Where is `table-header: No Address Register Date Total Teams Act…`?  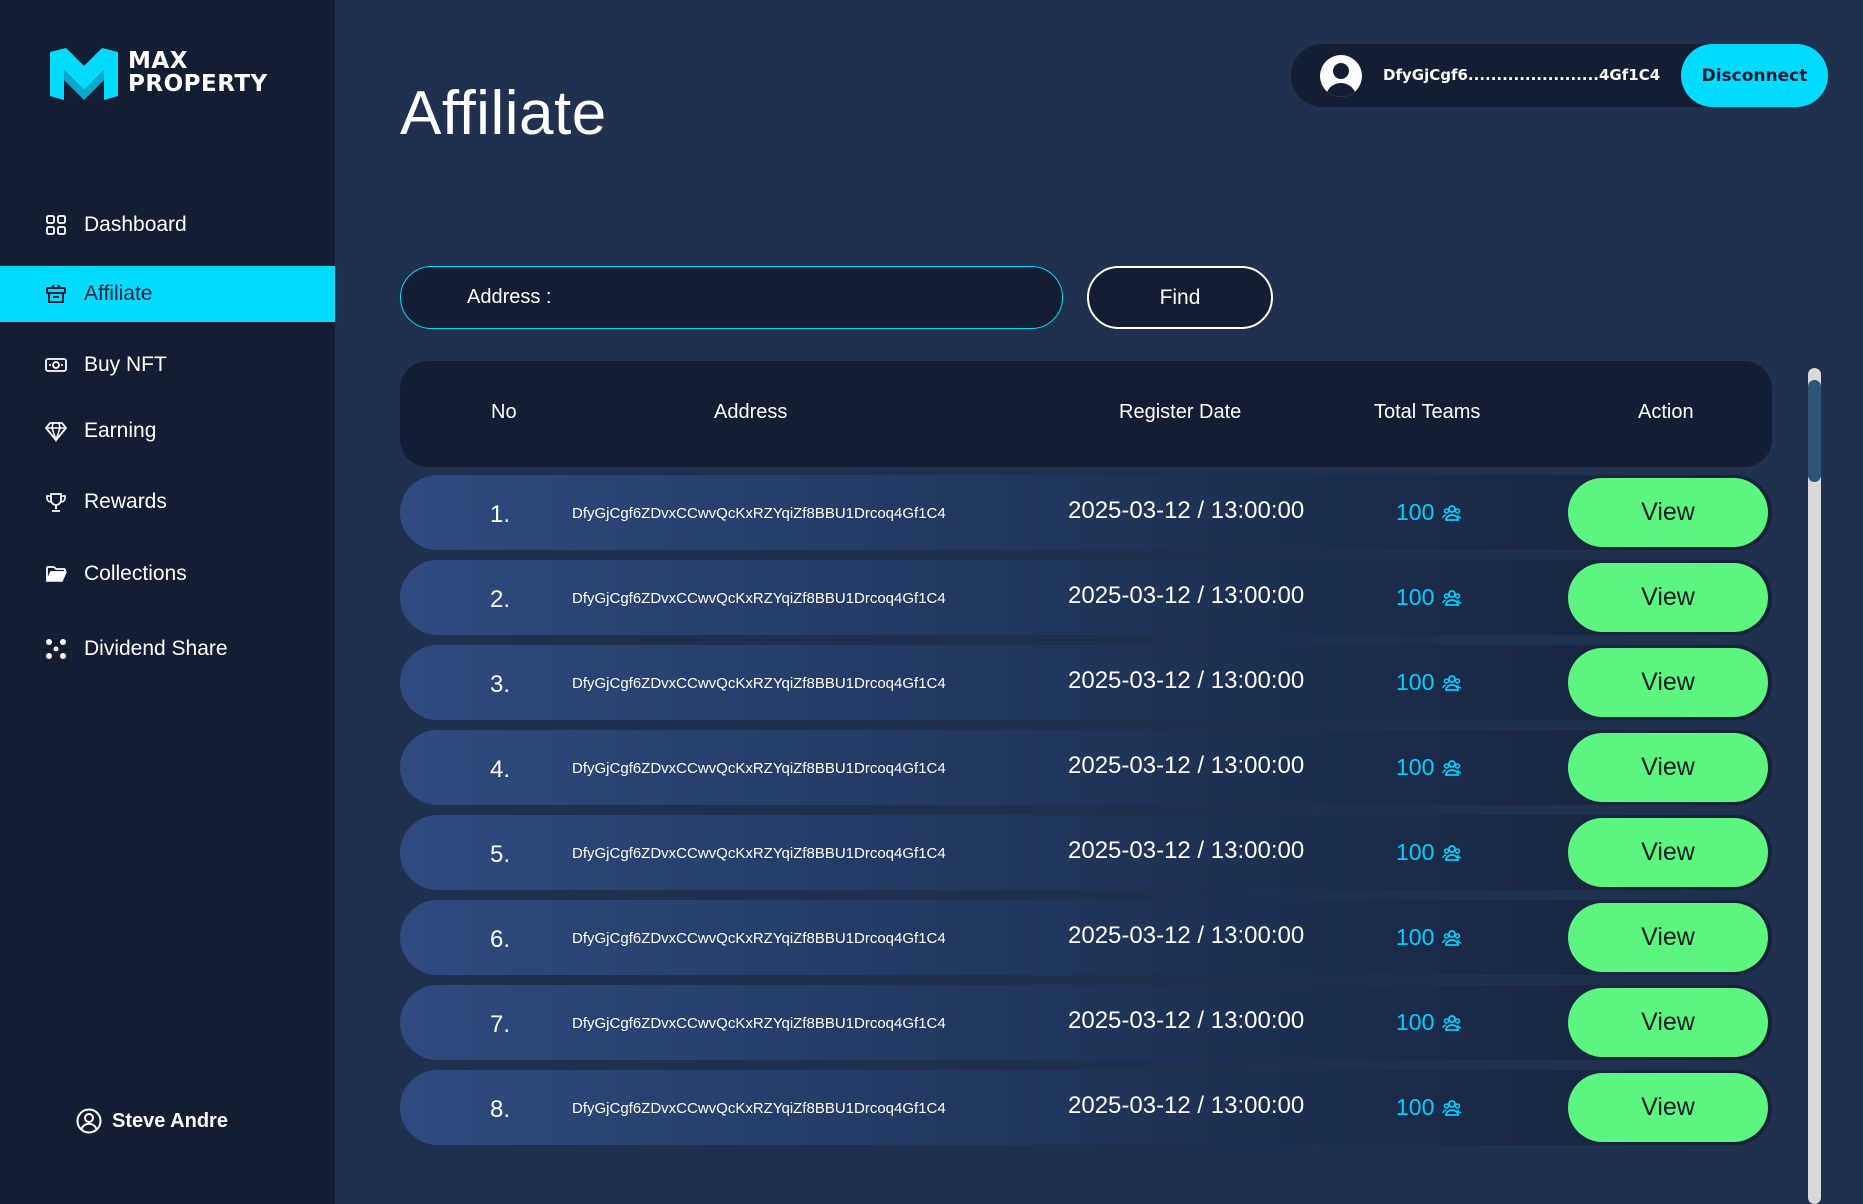
table-header: No Address Register Date Total Teams Act… is located at coordinates (1086, 414).